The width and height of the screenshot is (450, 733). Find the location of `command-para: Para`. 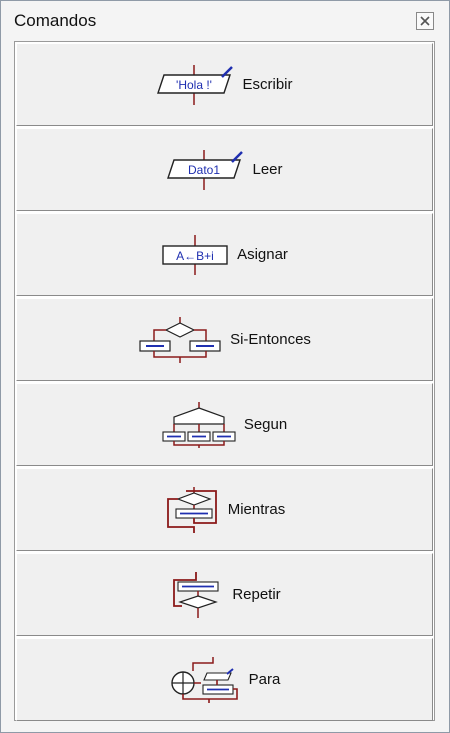

command-para: Para is located at coordinates (224, 679).